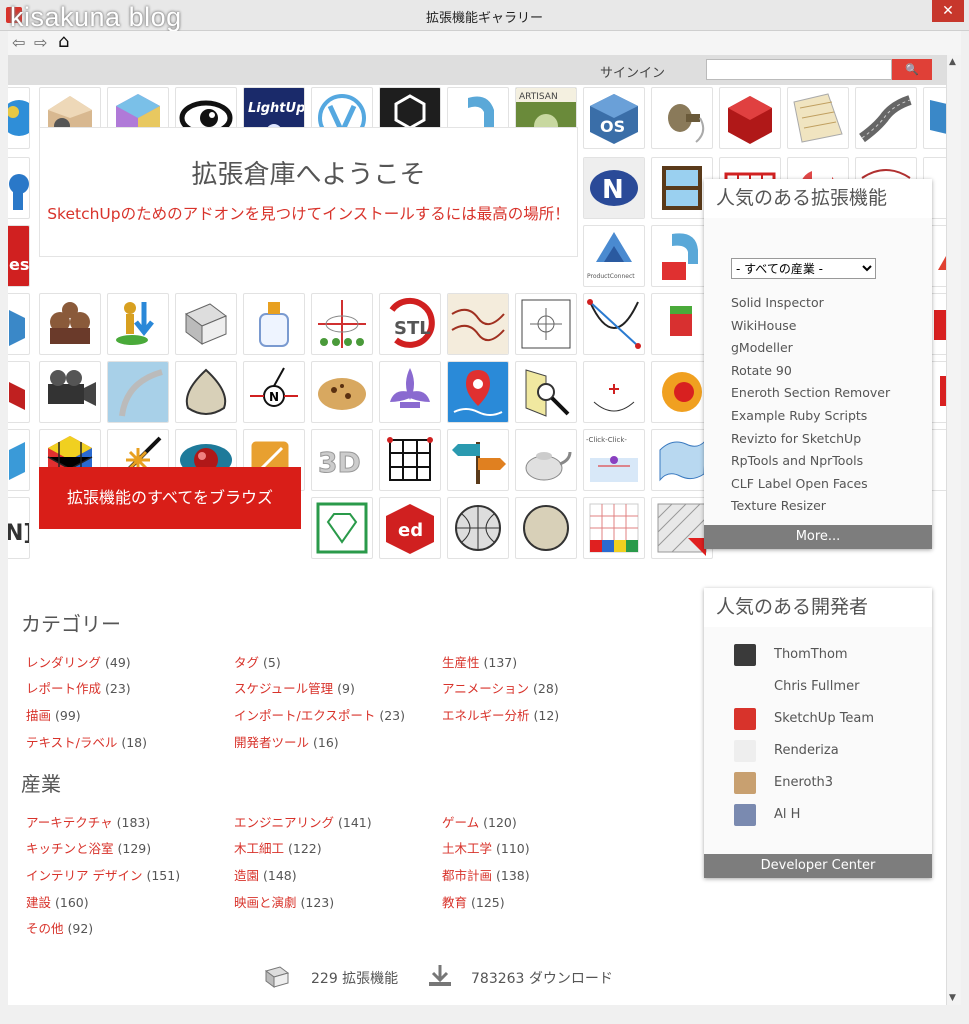 The height and width of the screenshot is (1024, 969). What do you see at coordinates (88, 821) in the screenshot?
I see `industry-link: アーキテクチャ (183)` at bounding box center [88, 821].